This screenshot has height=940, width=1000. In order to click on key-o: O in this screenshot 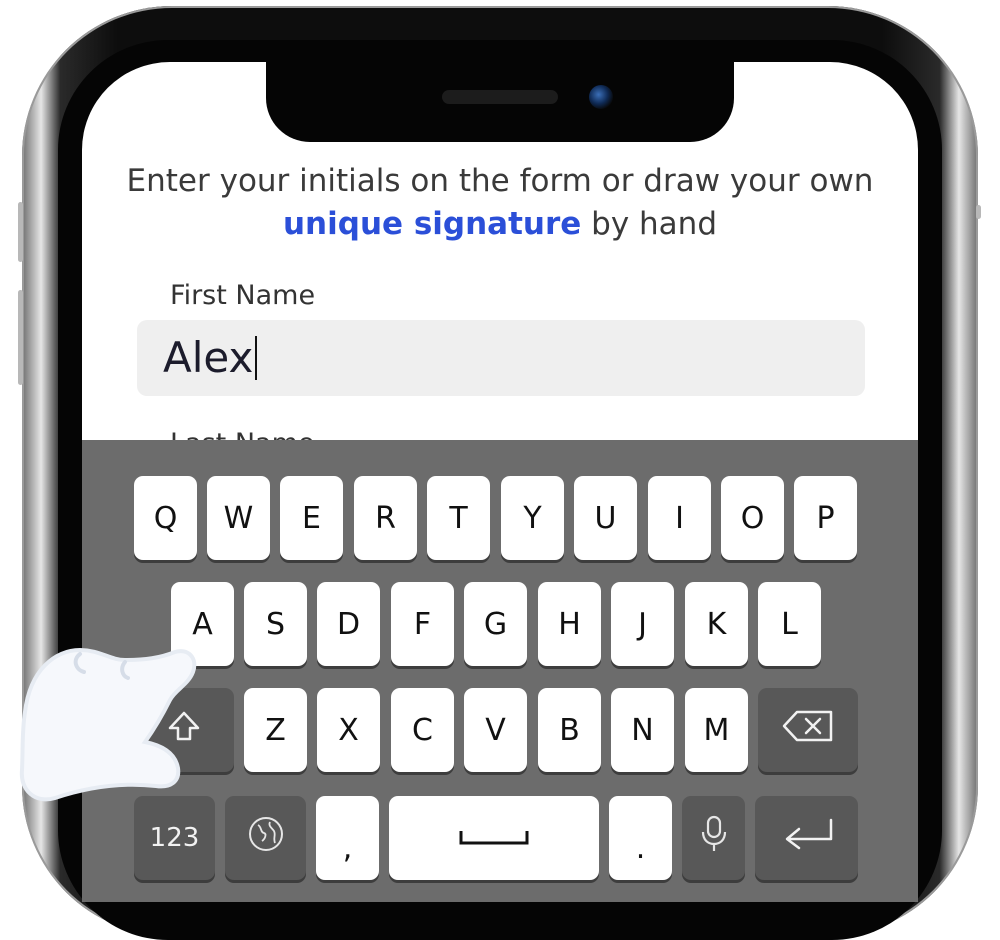, I will do `click(752, 518)`.